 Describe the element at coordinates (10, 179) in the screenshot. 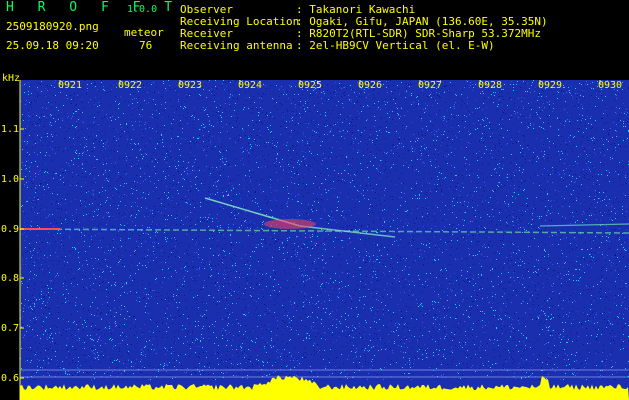

I see `y-tick-label: 1.0` at that location.